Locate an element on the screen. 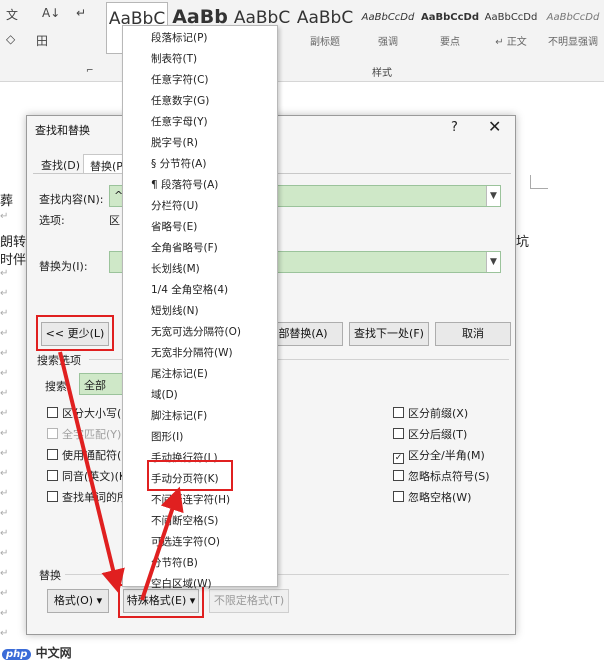 The width and height of the screenshot is (604, 662). checkbox-sounds-like: 同音(英文)(K is located at coordinates (86, 476).